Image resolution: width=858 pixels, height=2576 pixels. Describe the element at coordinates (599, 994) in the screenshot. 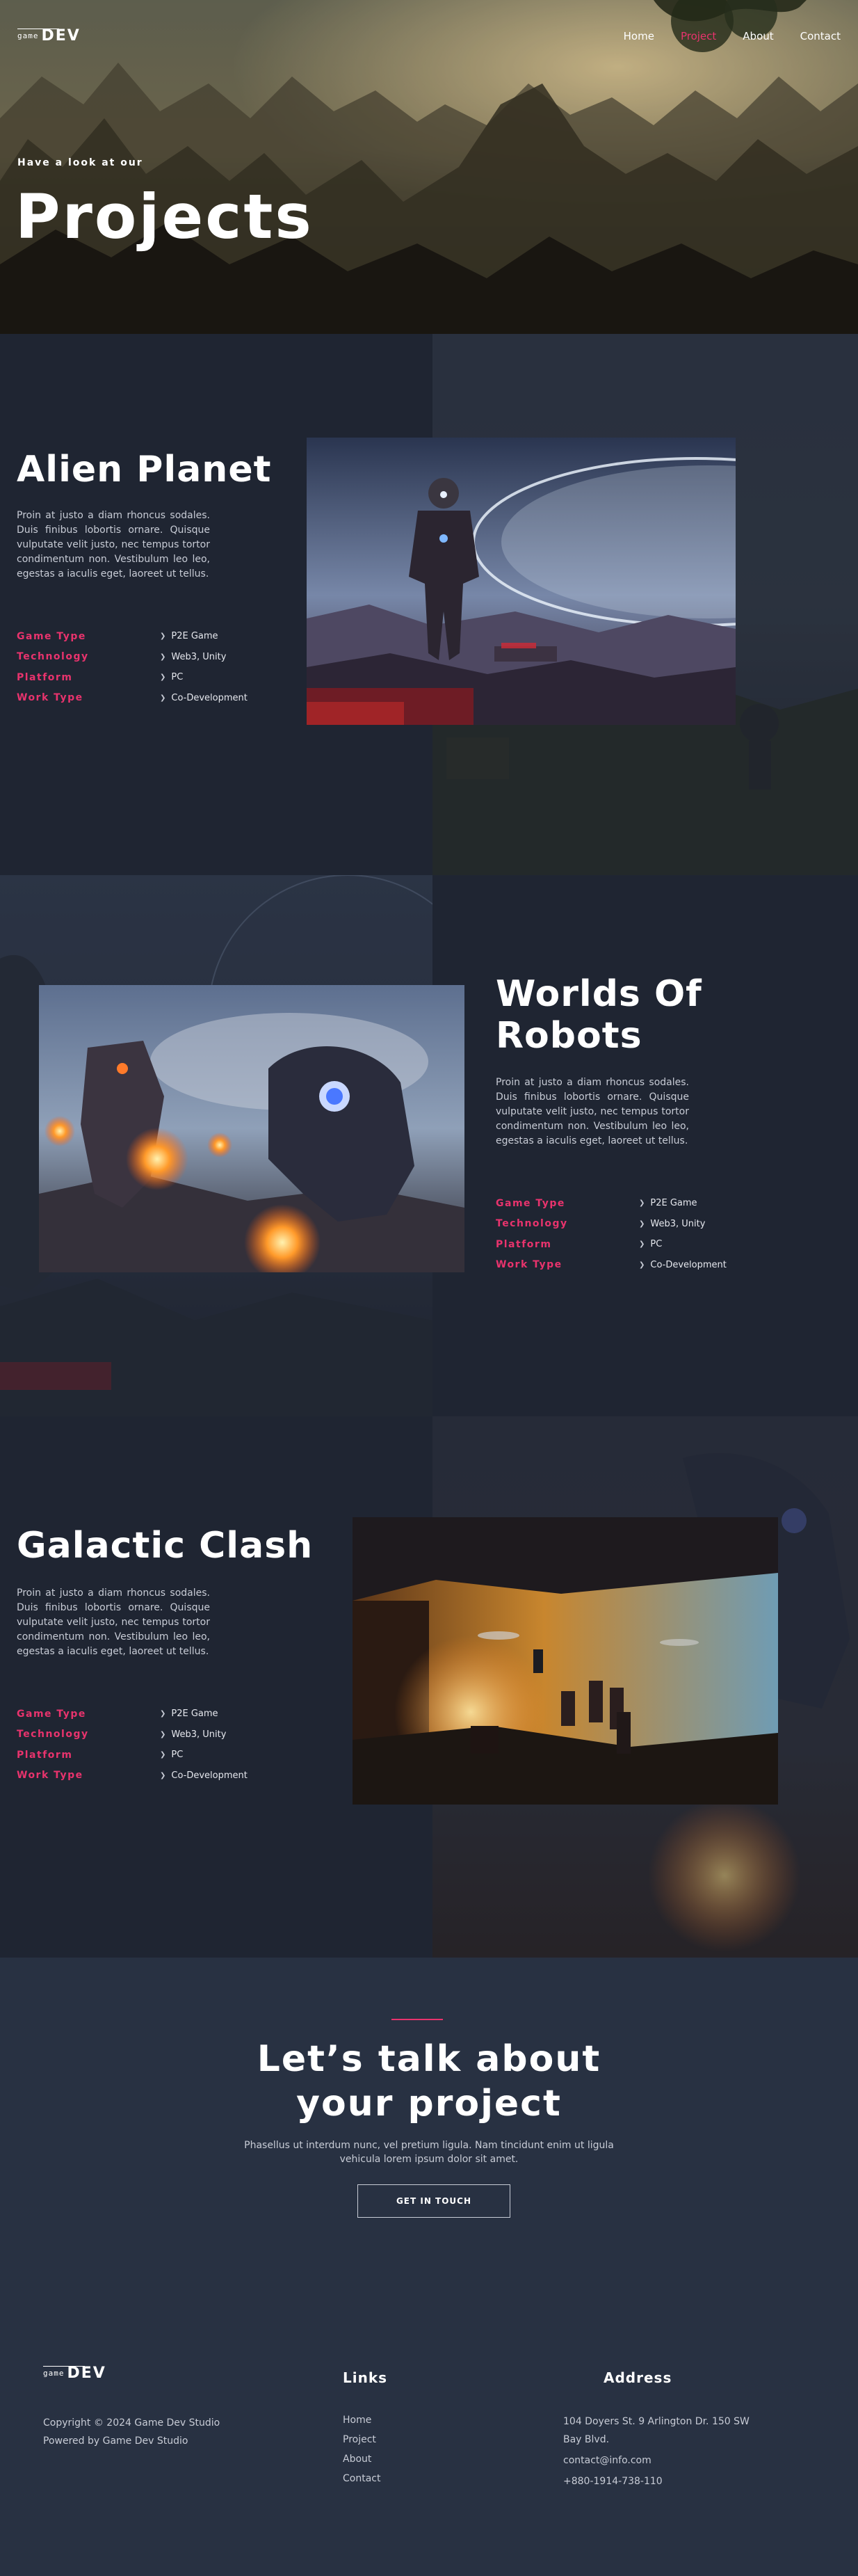

I see `project-title-line1: Worlds Of` at that location.